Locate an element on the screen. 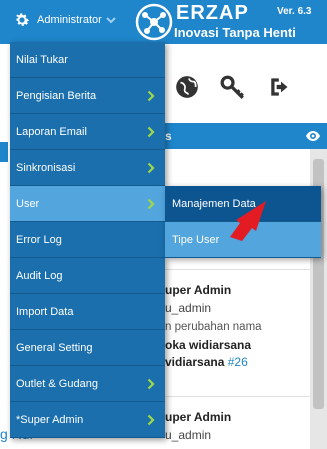 This screenshot has width=327, height=449. menu-item-label: User is located at coordinates (28, 203).